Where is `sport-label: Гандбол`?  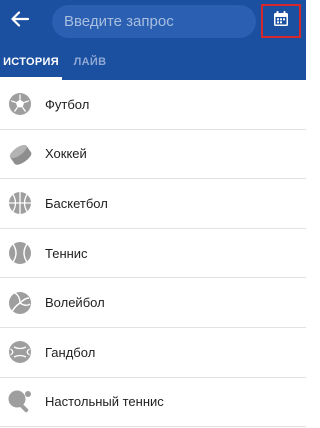 sport-label: Гандбол is located at coordinates (70, 352).